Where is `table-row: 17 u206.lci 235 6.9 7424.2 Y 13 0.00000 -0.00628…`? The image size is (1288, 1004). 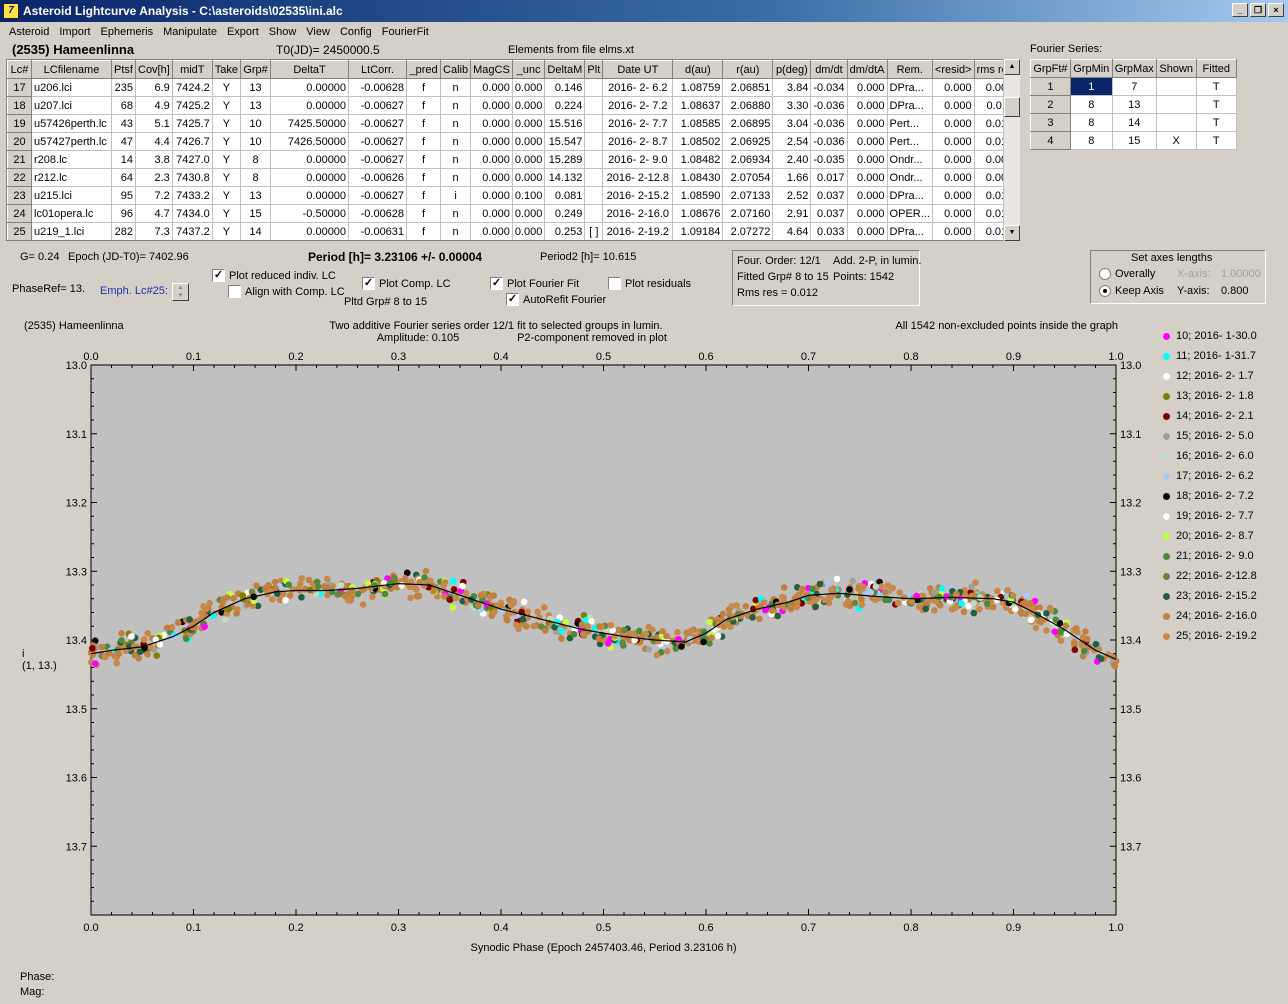 table-row: 17 u206.lci 235 6.9 7424.2 Y 13 0.00000 -0.00628… is located at coordinates (512, 87).